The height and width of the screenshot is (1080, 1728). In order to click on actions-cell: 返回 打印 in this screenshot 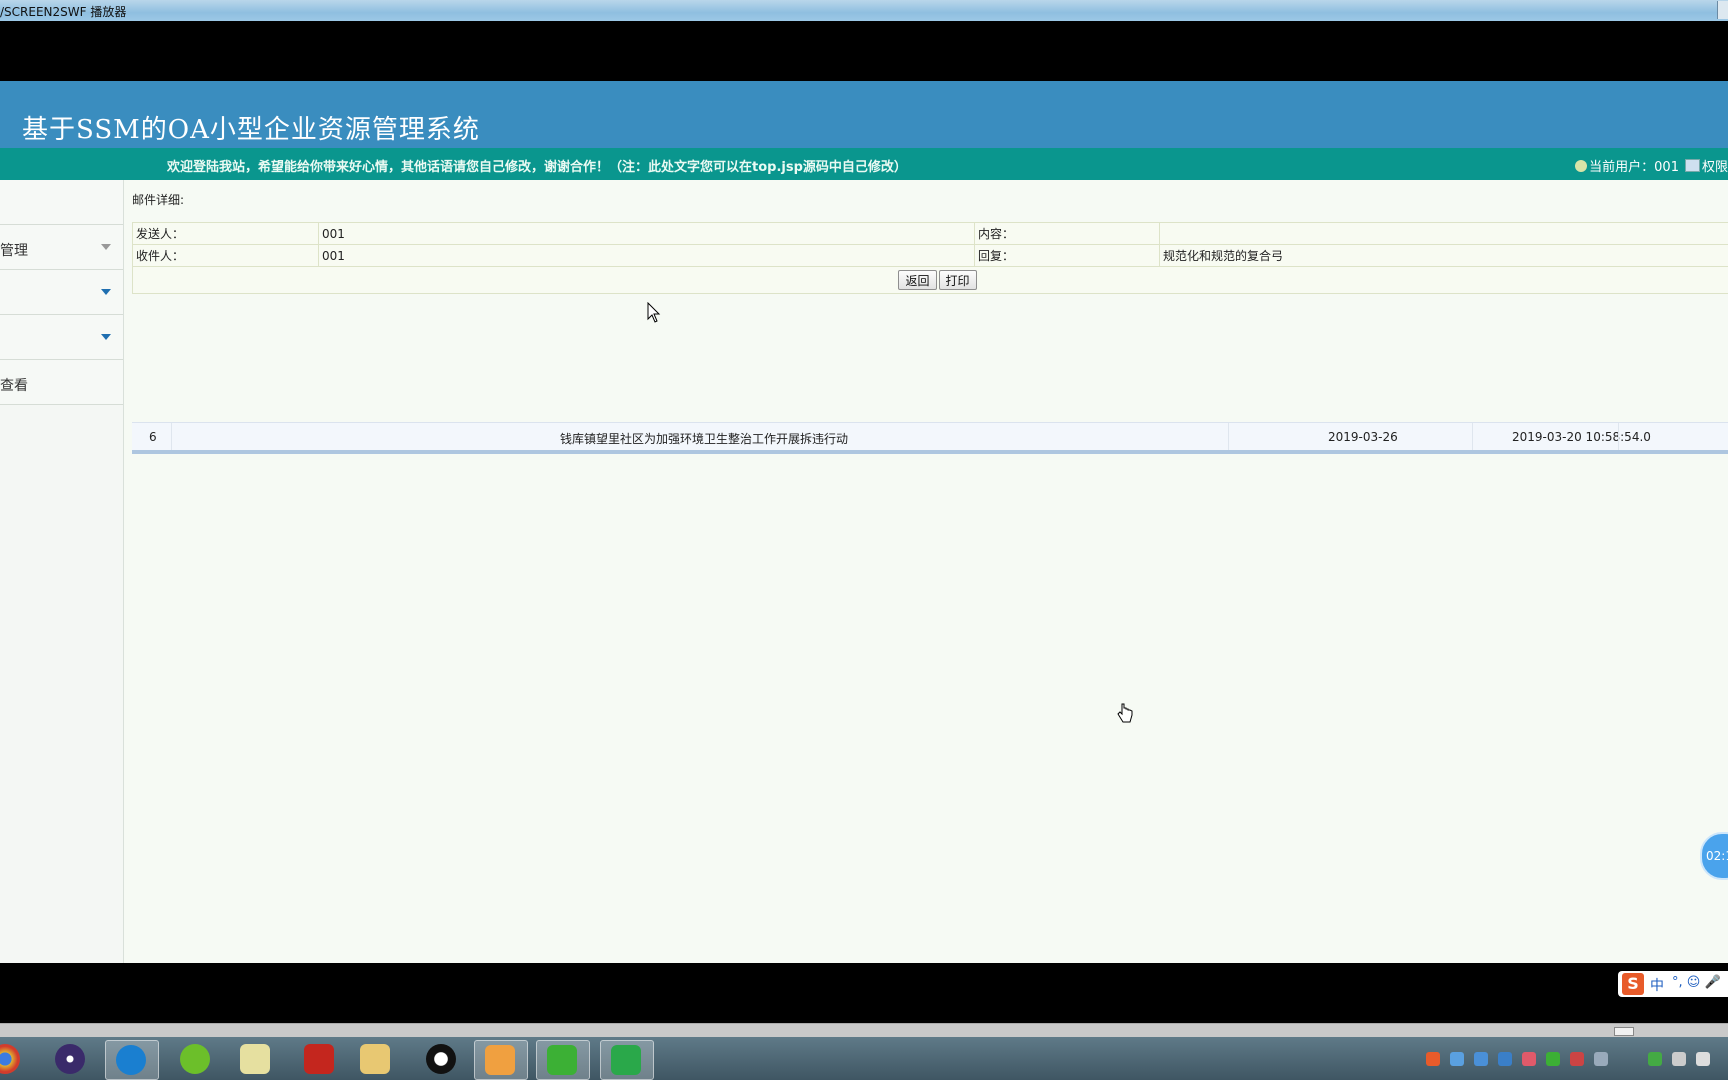, I will do `click(930, 280)`.